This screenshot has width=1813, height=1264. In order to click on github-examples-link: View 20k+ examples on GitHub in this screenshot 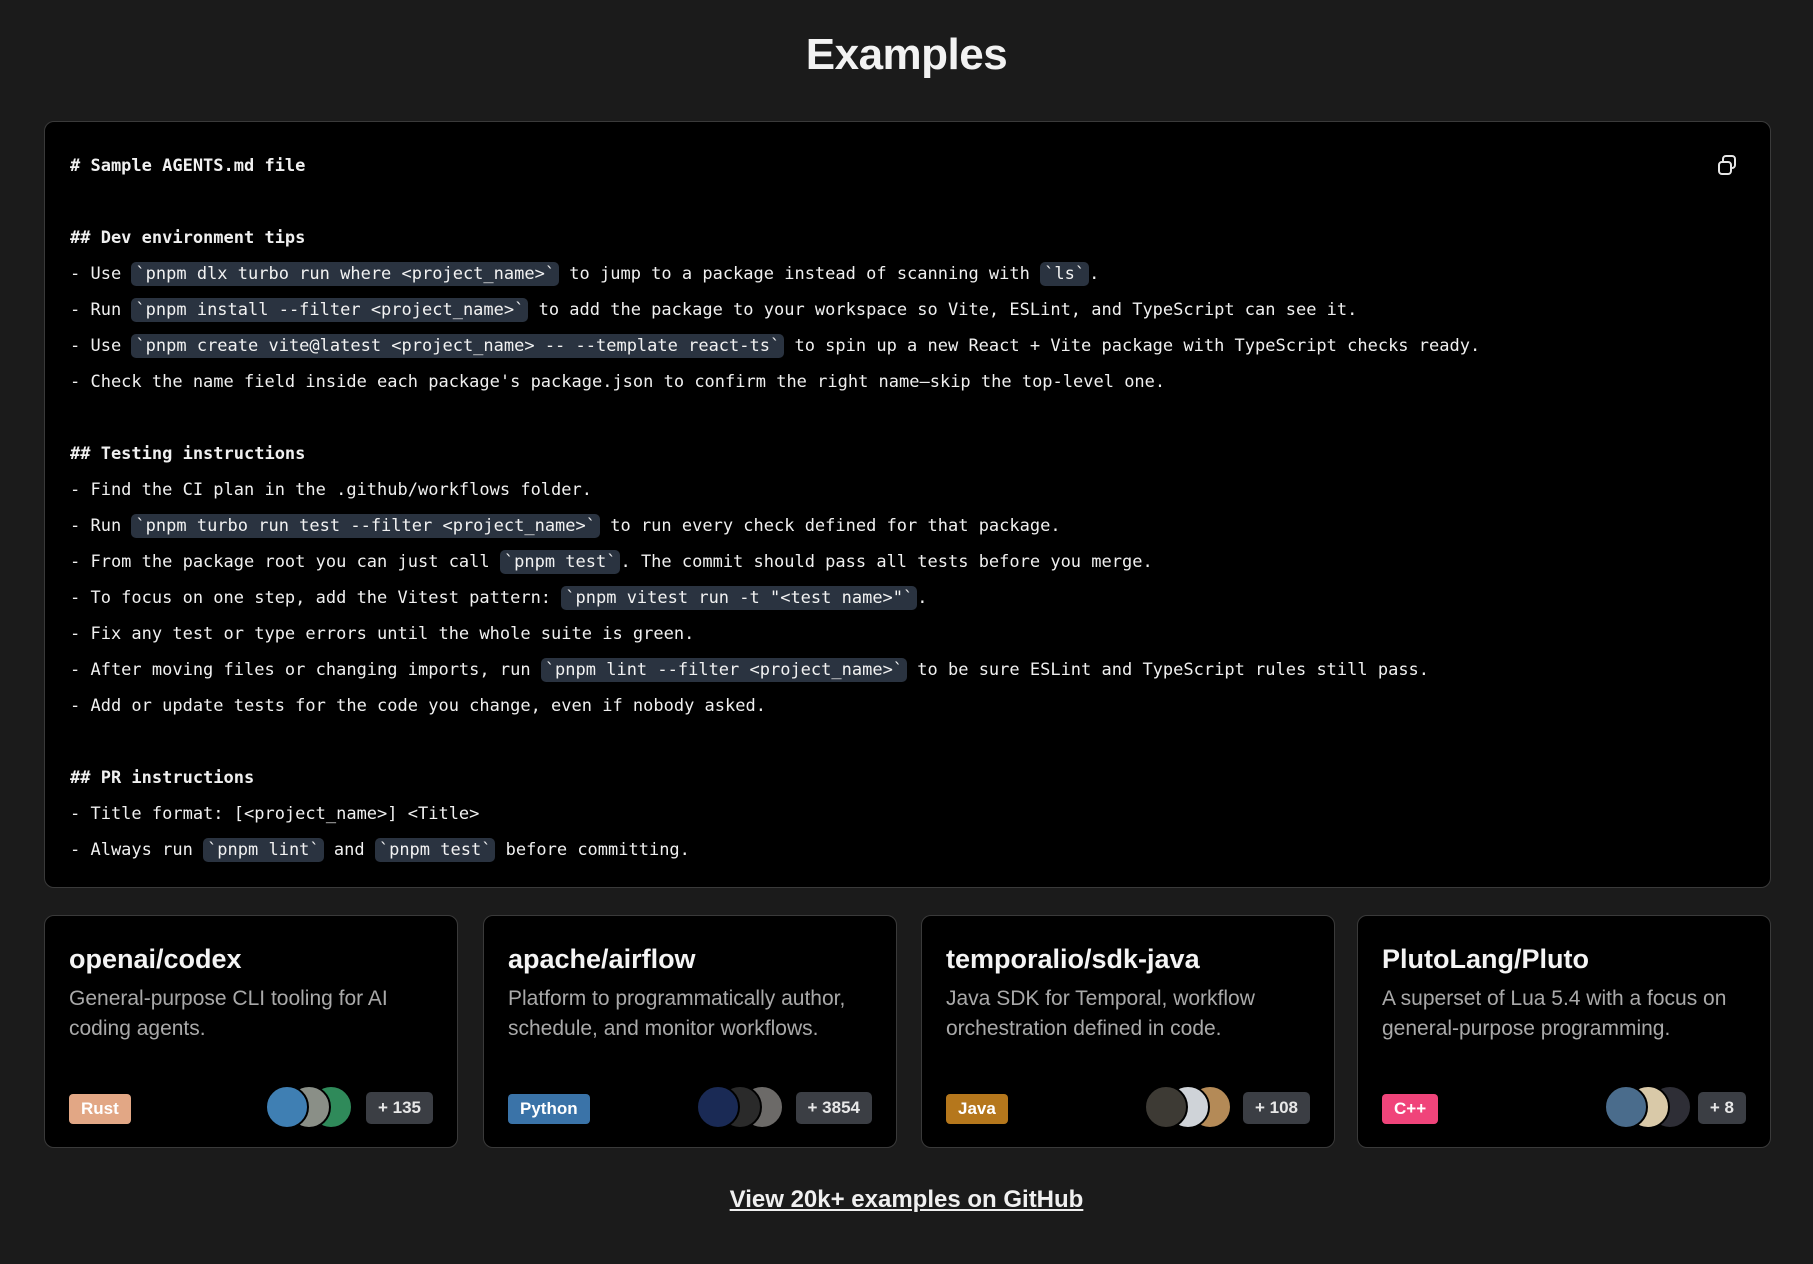, I will do `click(907, 1199)`.